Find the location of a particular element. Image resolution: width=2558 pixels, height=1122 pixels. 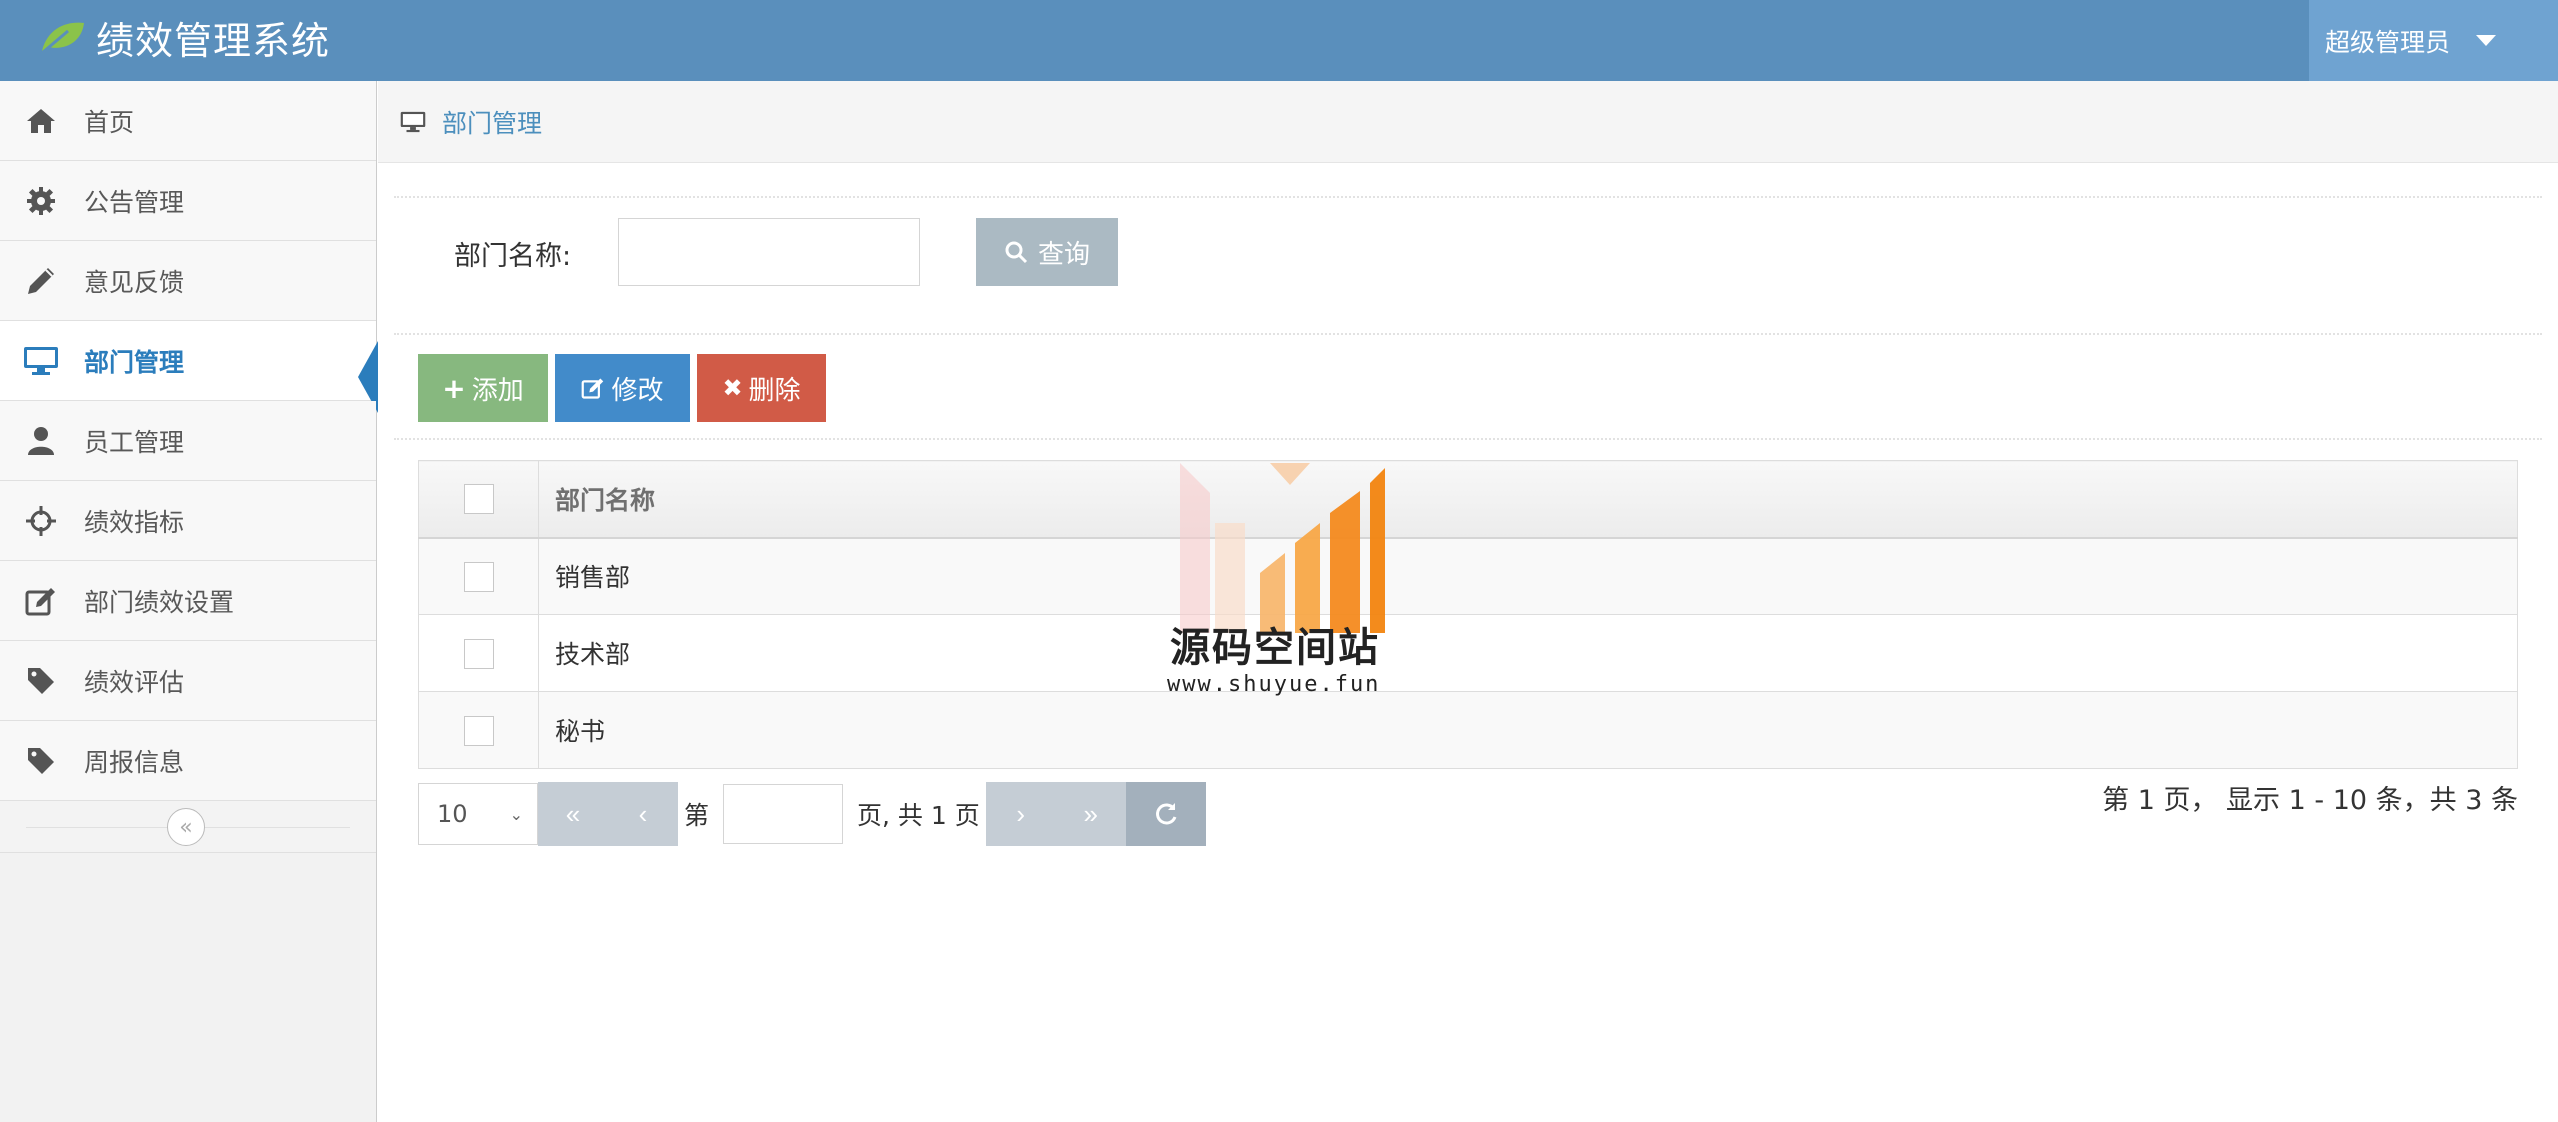

pencil-icon is located at coordinates (41, 281).